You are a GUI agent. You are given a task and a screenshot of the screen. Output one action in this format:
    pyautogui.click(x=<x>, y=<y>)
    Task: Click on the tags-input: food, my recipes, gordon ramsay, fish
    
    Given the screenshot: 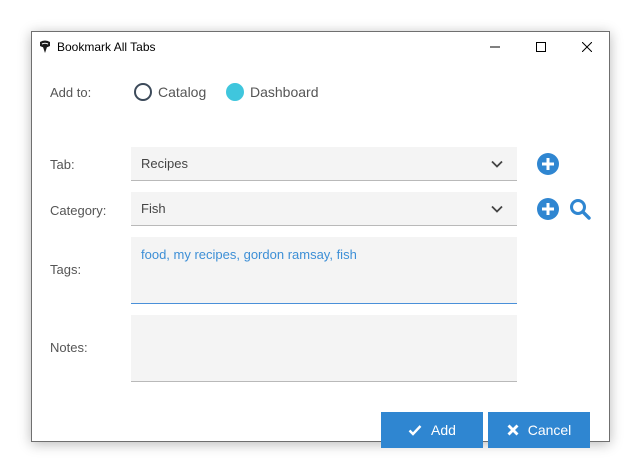 What is the action you would take?
    pyautogui.click(x=324, y=270)
    